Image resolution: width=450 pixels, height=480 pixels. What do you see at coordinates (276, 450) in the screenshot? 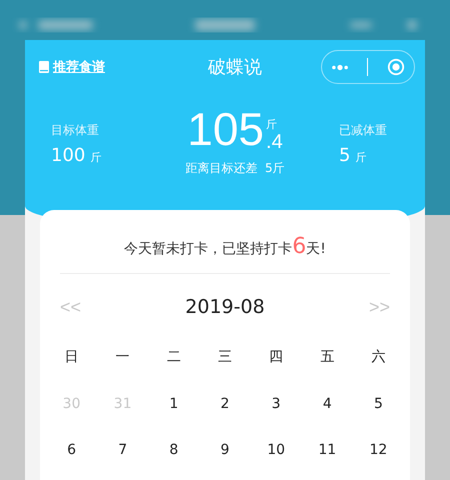
I see `calendar-day: 10` at bounding box center [276, 450].